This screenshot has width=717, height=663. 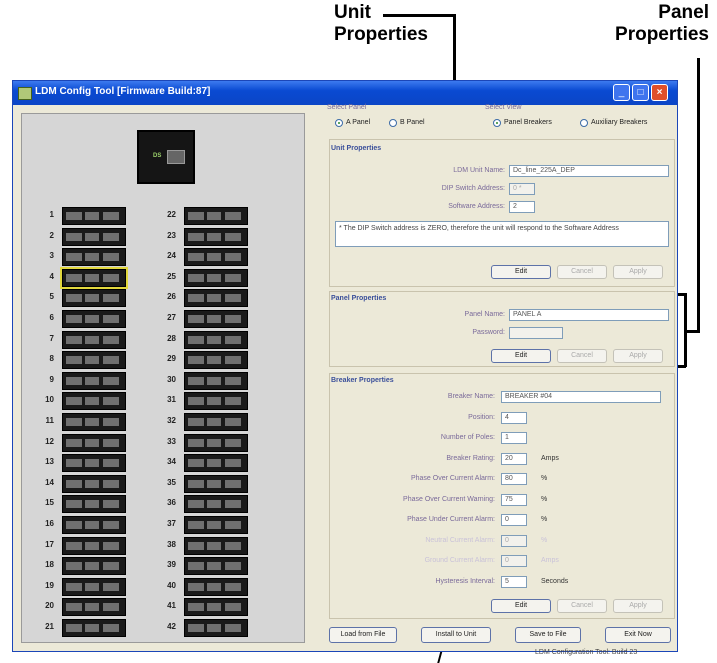 I want to click on auxiliary-breakers-label: Auxiliary Breakers, so click(x=619, y=122).